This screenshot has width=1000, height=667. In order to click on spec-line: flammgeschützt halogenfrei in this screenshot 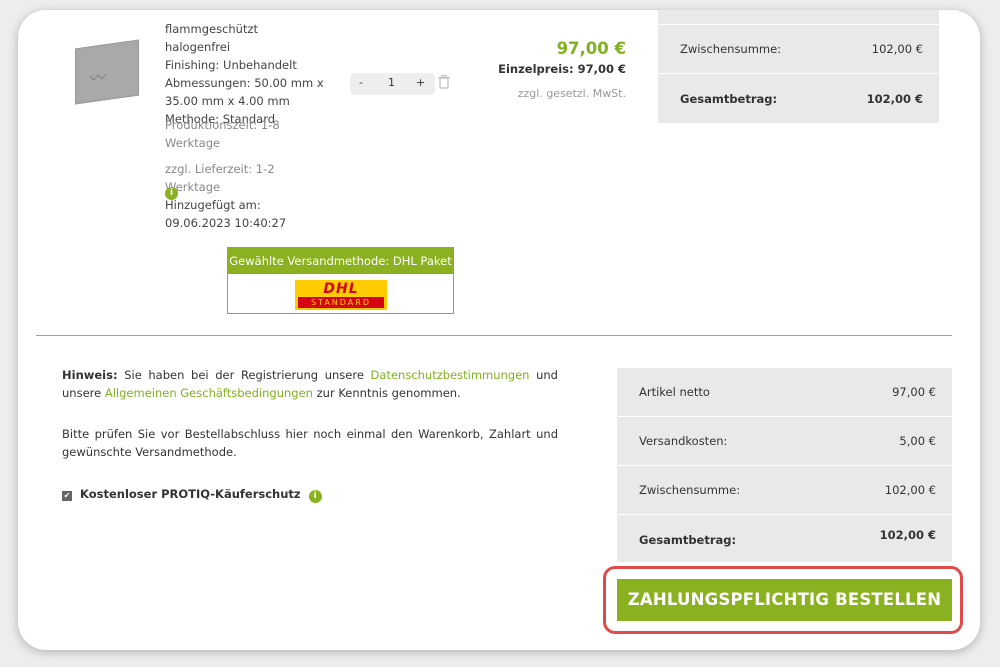, I will do `click(212, 38)`.